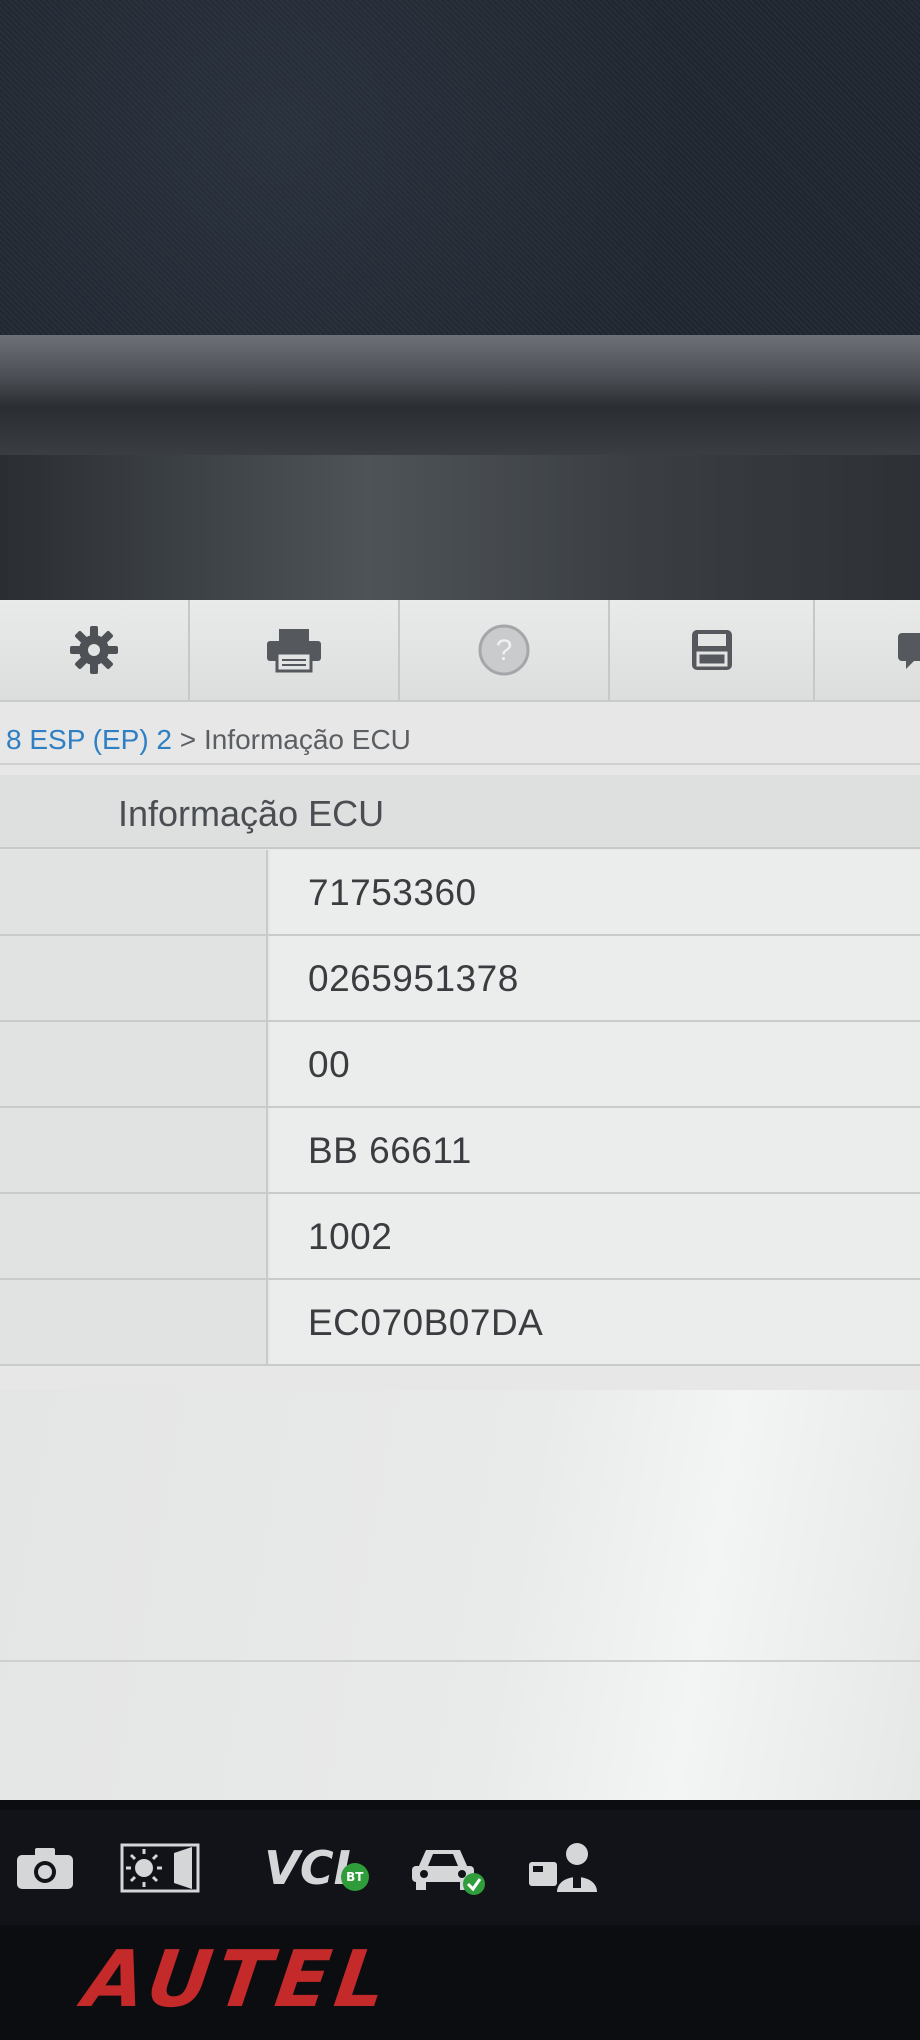  What do you see at coordinates (595, 978) in the screenshot?
I see `row-value-cell: 0265951378` at bounding box center [595, 978].